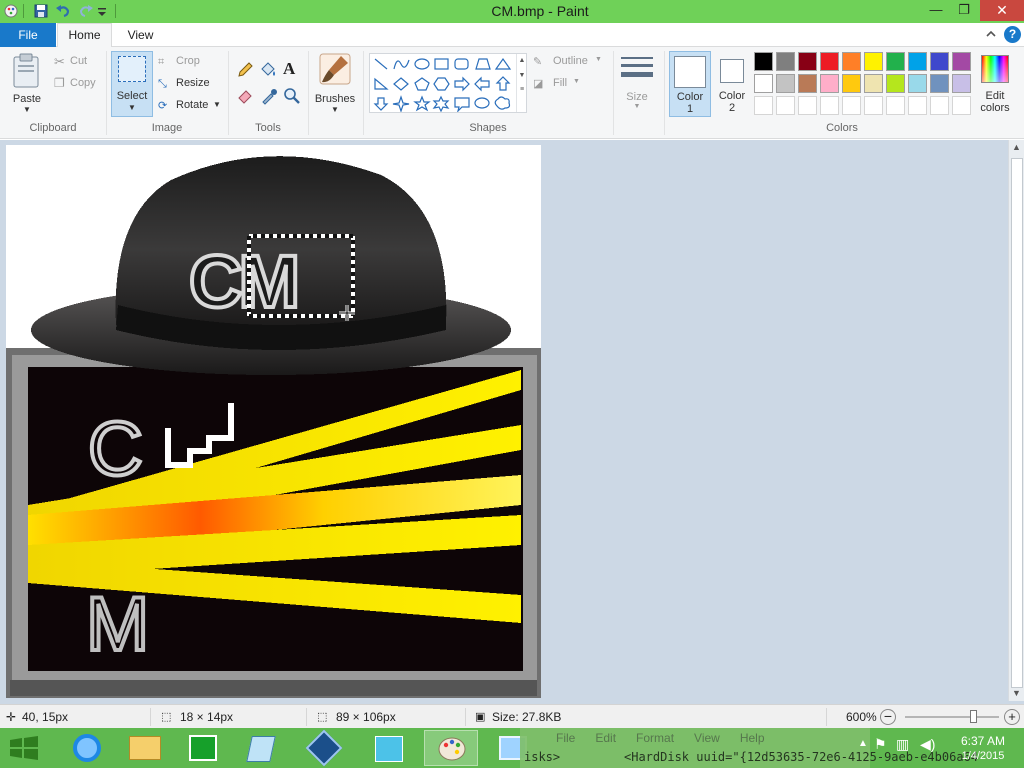  I want to click on volume-icon: ◀), so click(927, 744).